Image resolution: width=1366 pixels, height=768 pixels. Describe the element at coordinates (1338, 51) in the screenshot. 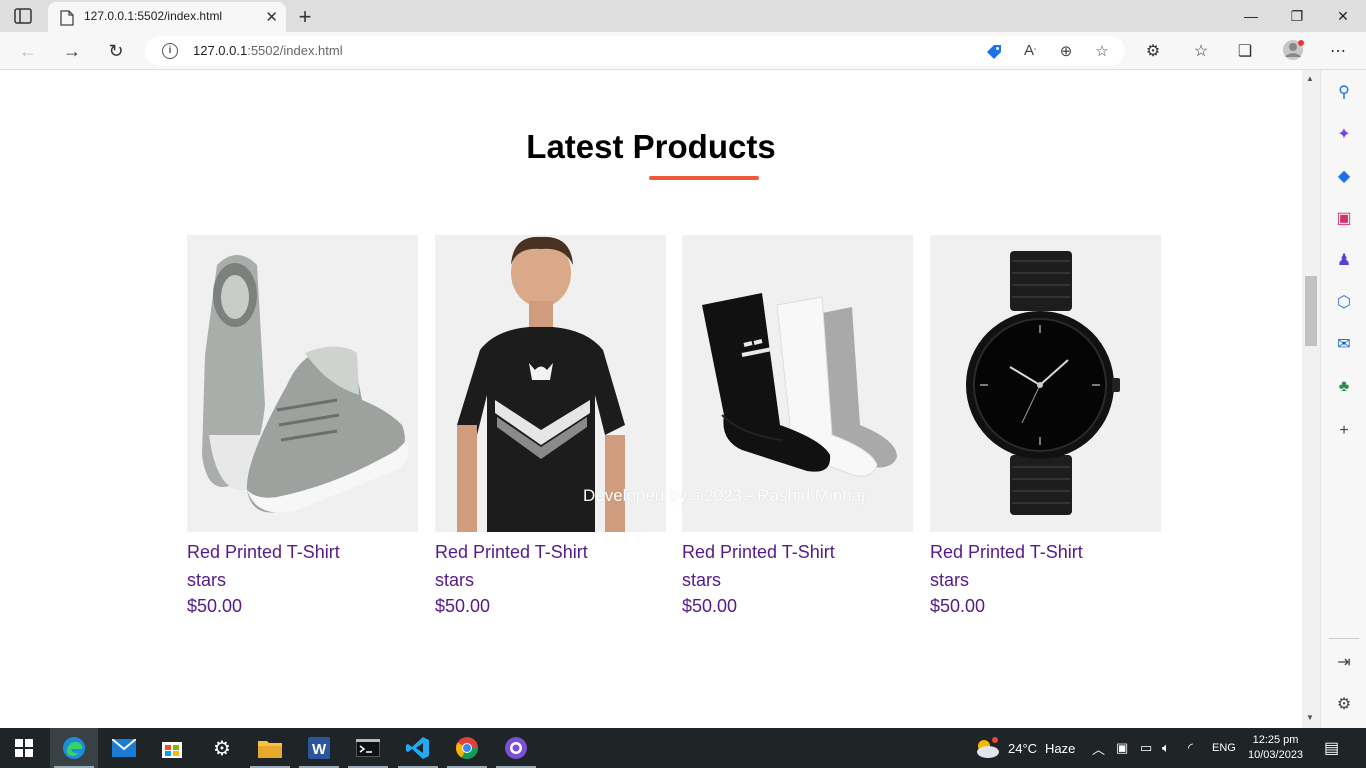

I see `more-options-icon: ⋯` at that location.